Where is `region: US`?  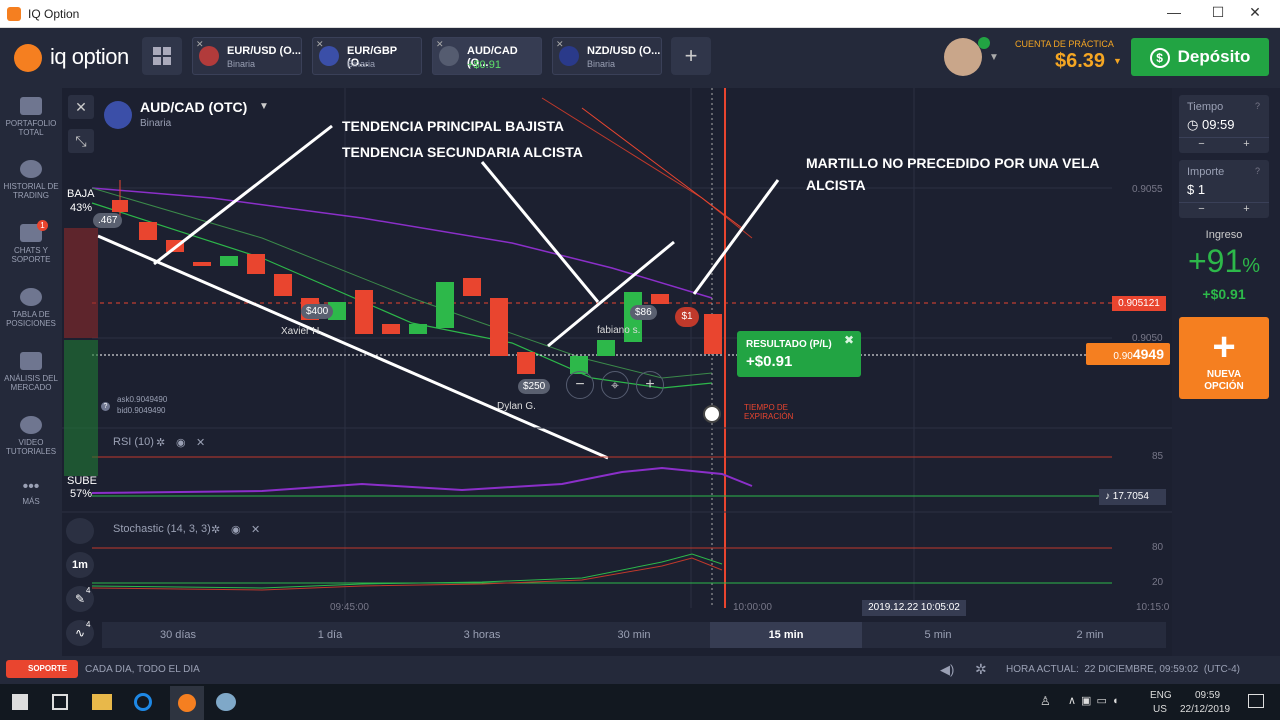 region: US is located at coordinates (1160, 709).